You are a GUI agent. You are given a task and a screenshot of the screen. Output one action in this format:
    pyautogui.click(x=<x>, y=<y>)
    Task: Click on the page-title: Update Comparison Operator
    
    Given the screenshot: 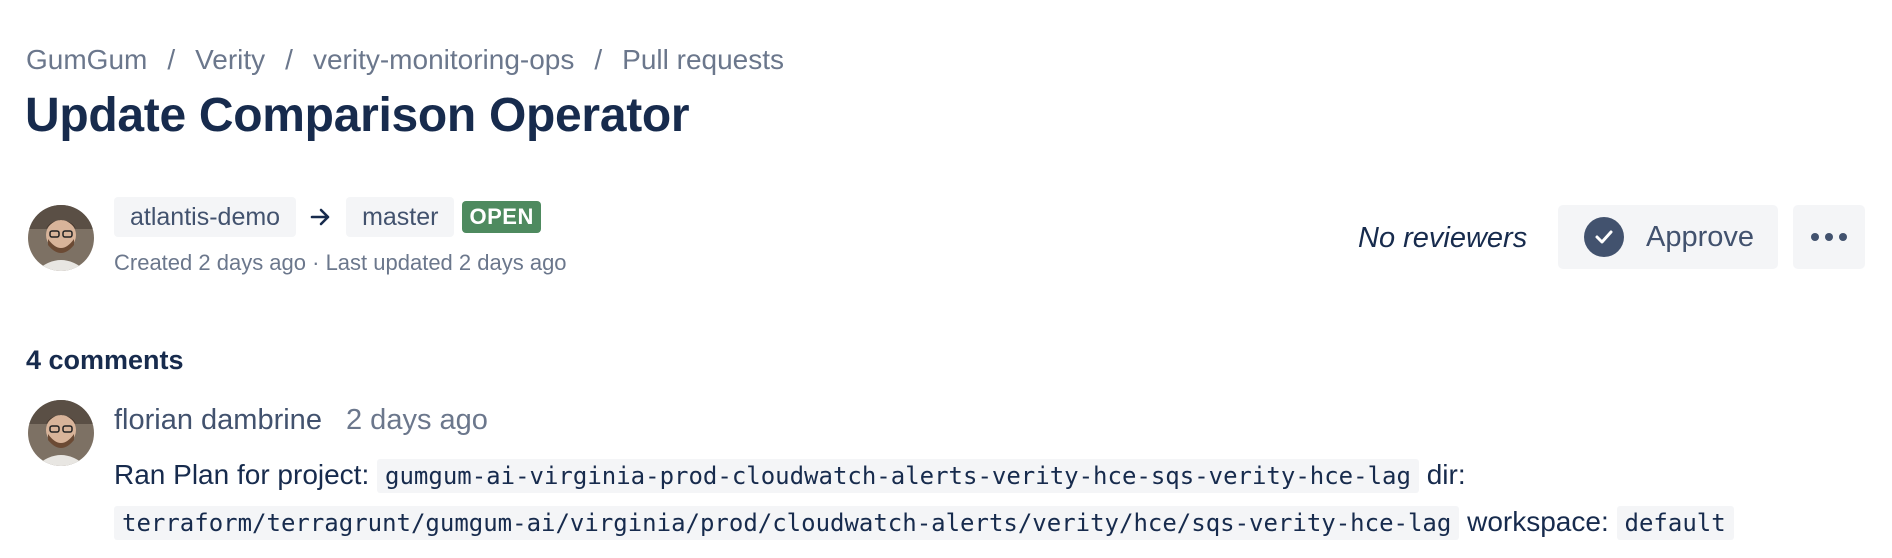 What is the action you would take?
    pyautogui.click(x=357, y=115)
    